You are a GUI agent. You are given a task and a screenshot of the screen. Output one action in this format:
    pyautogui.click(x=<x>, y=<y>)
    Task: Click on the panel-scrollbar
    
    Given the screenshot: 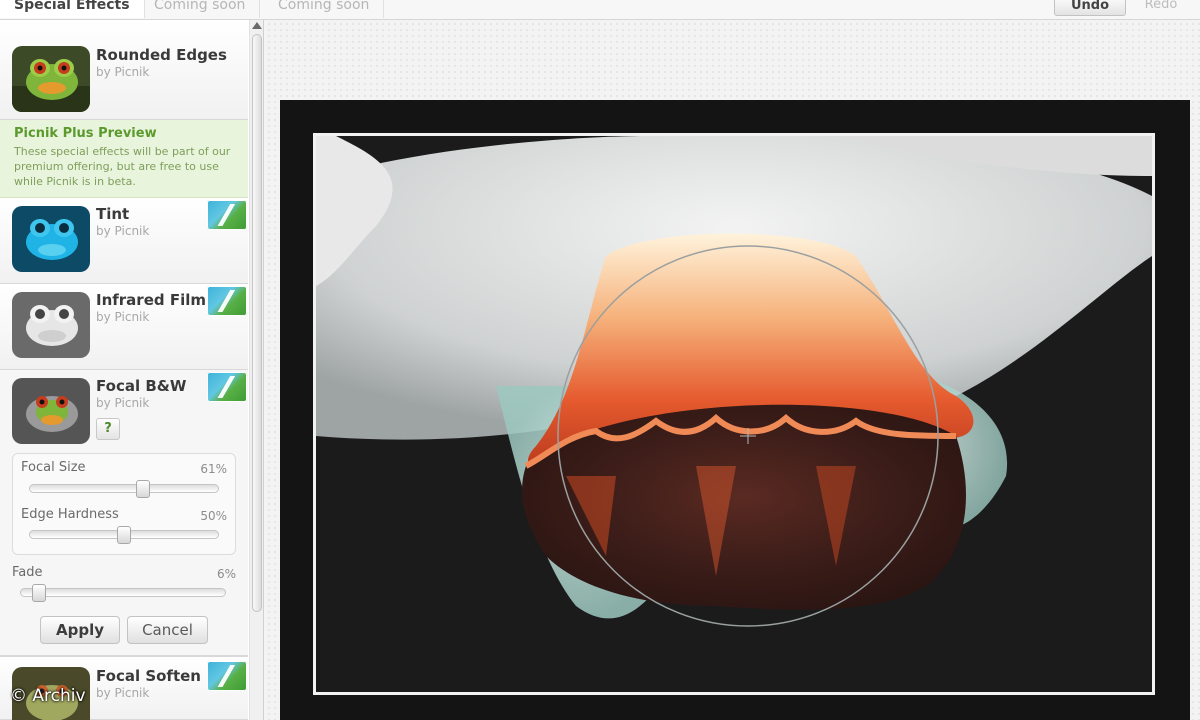 What is the action you would take?
    pyautogui.click(x=256, y=370)
    